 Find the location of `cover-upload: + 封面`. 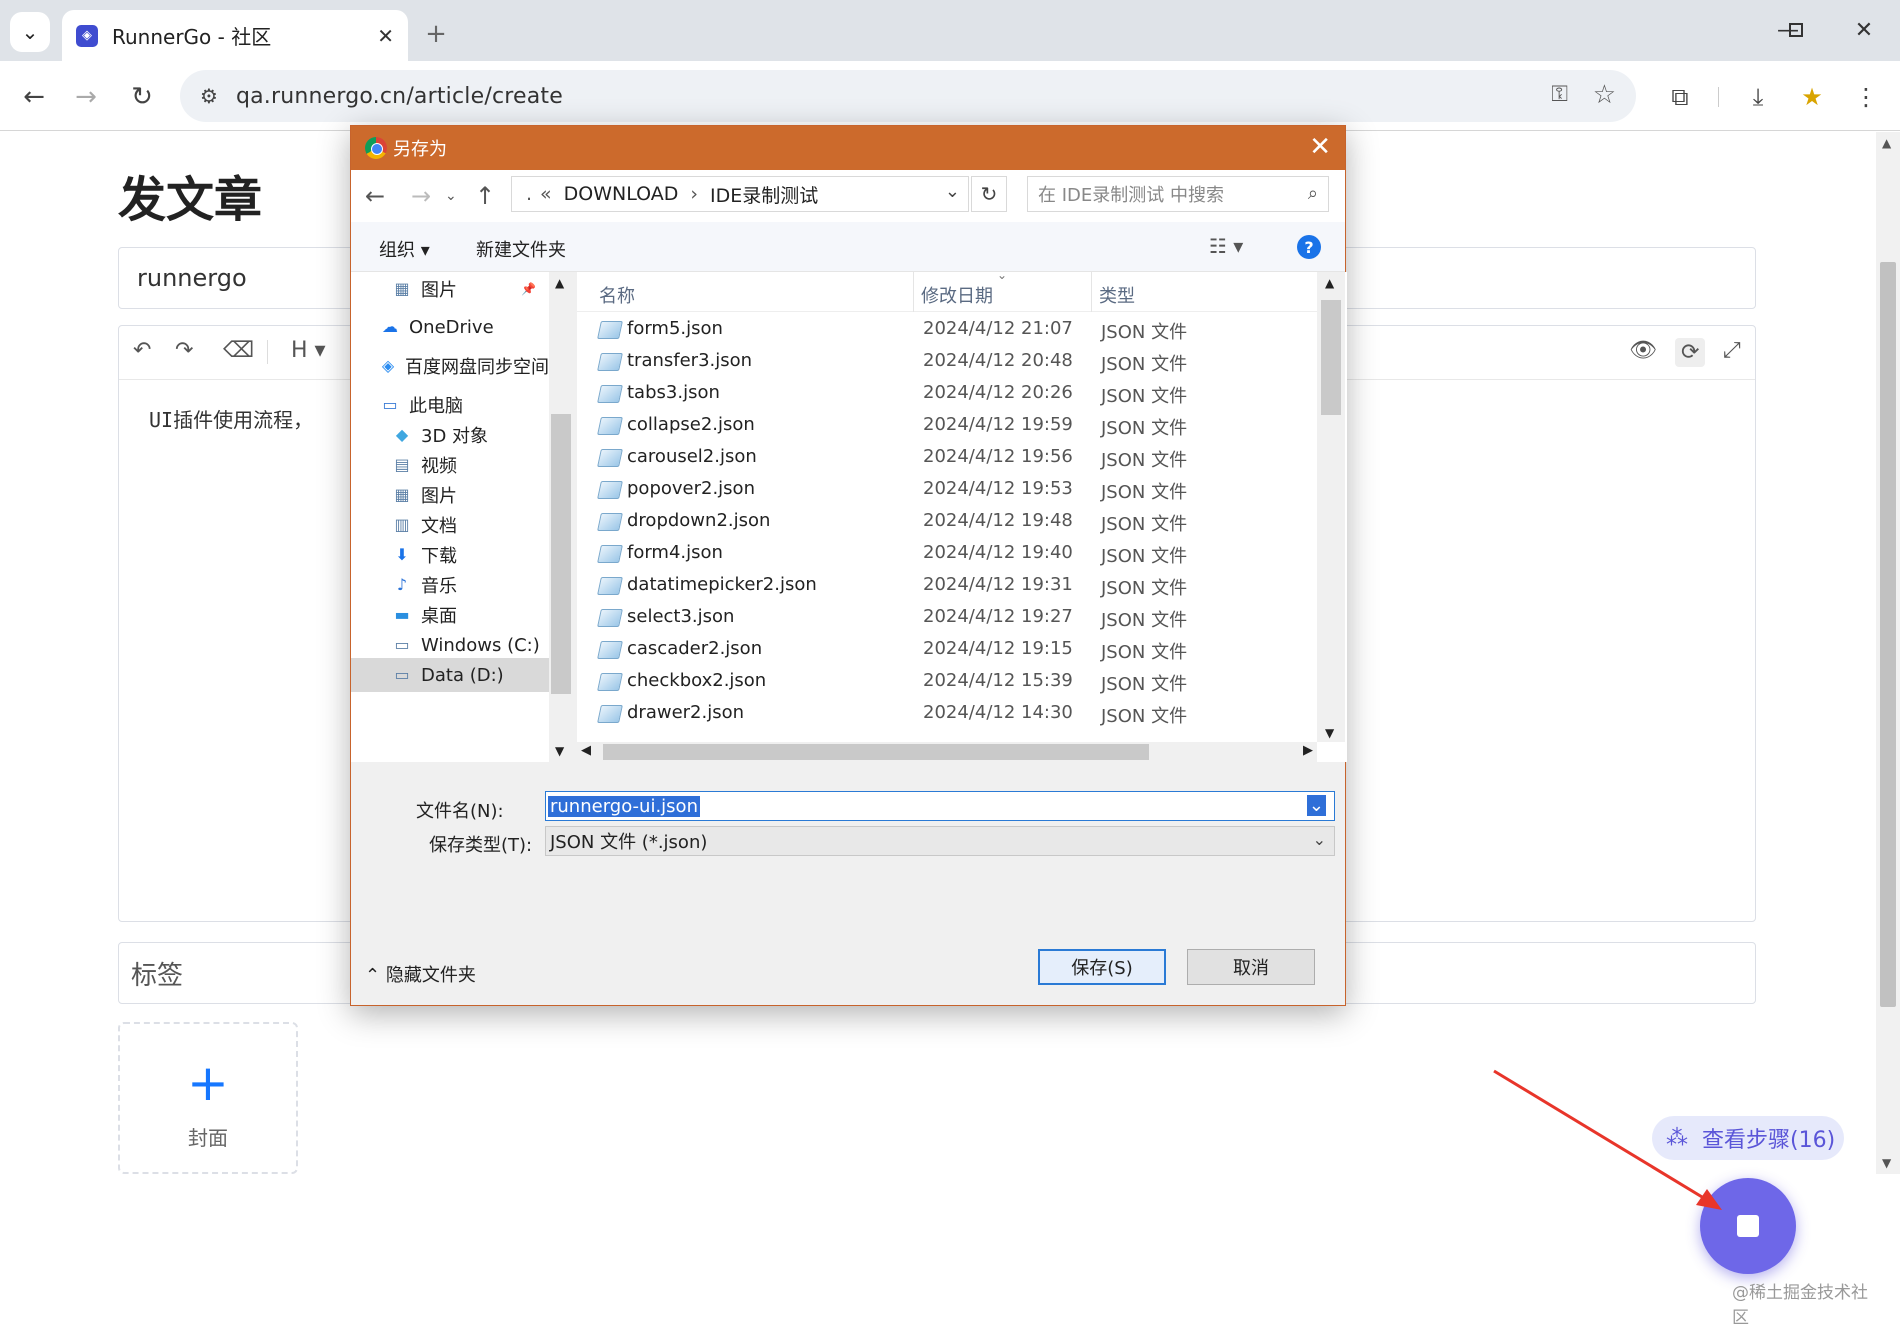

cover-upload: + 封面 is located at coordinates (208, 1098).